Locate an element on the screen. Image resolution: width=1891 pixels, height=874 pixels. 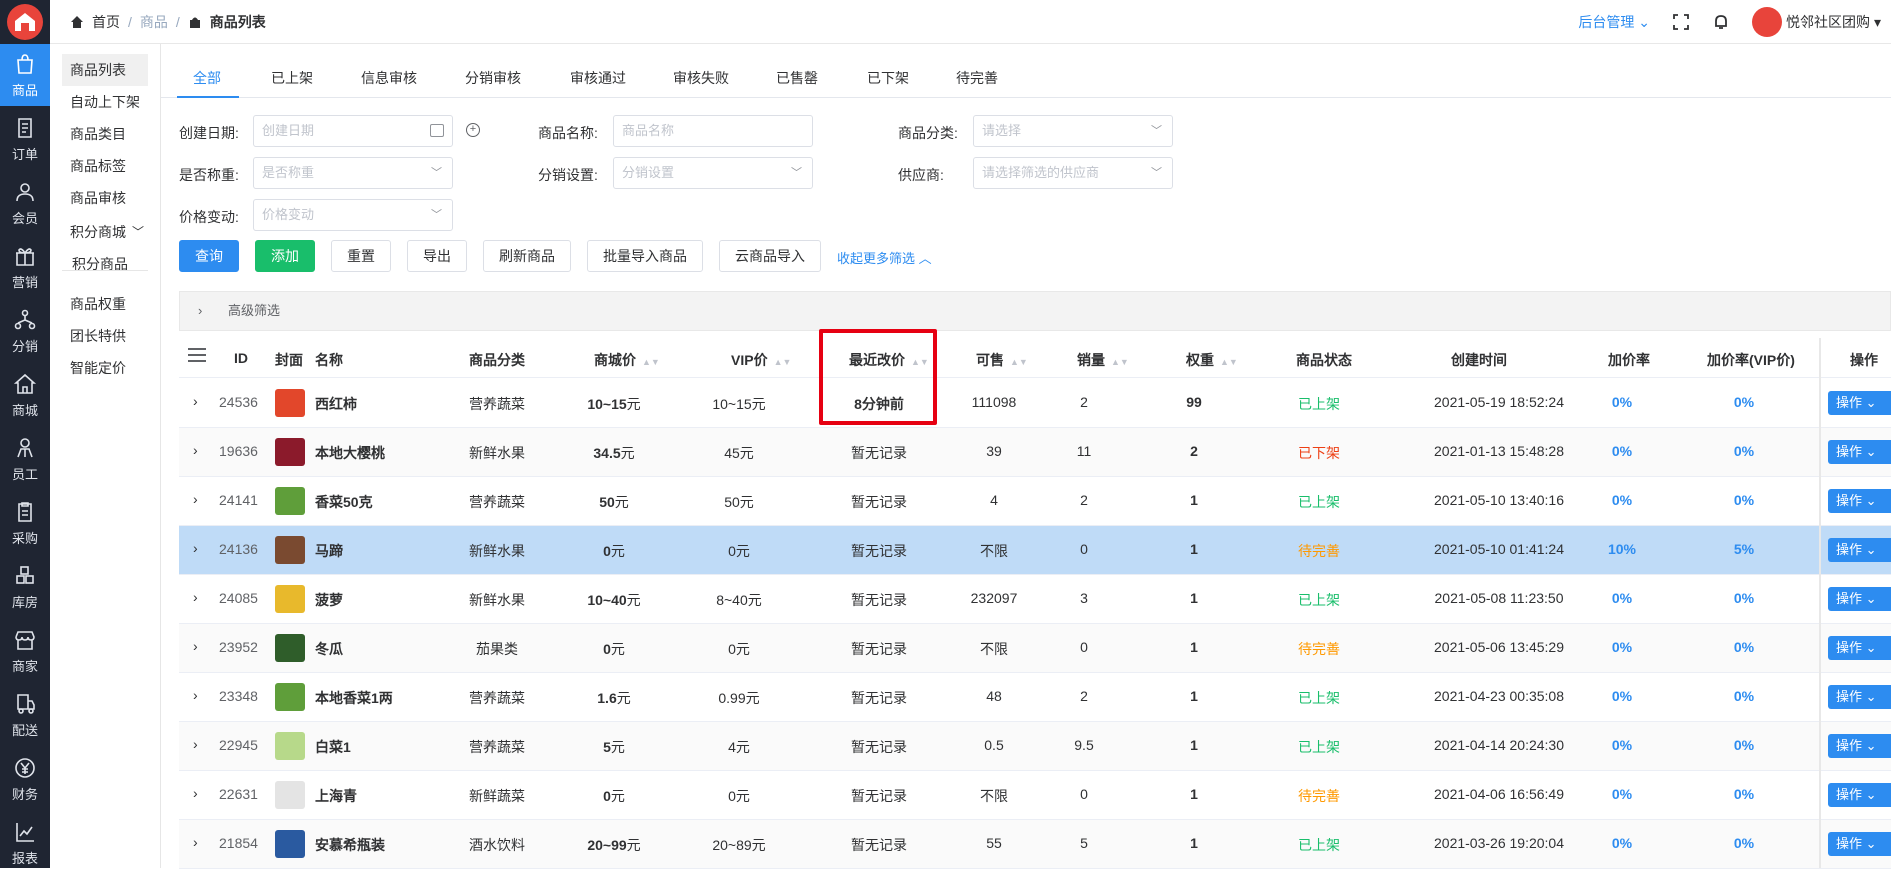
rail-item-3: 营销 is located at coordinates (25, 267).